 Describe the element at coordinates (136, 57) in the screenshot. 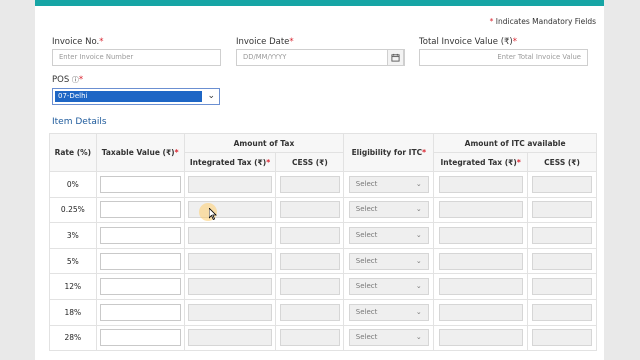

I see `invoice-no-input: Enter Invoice Number` at that location.